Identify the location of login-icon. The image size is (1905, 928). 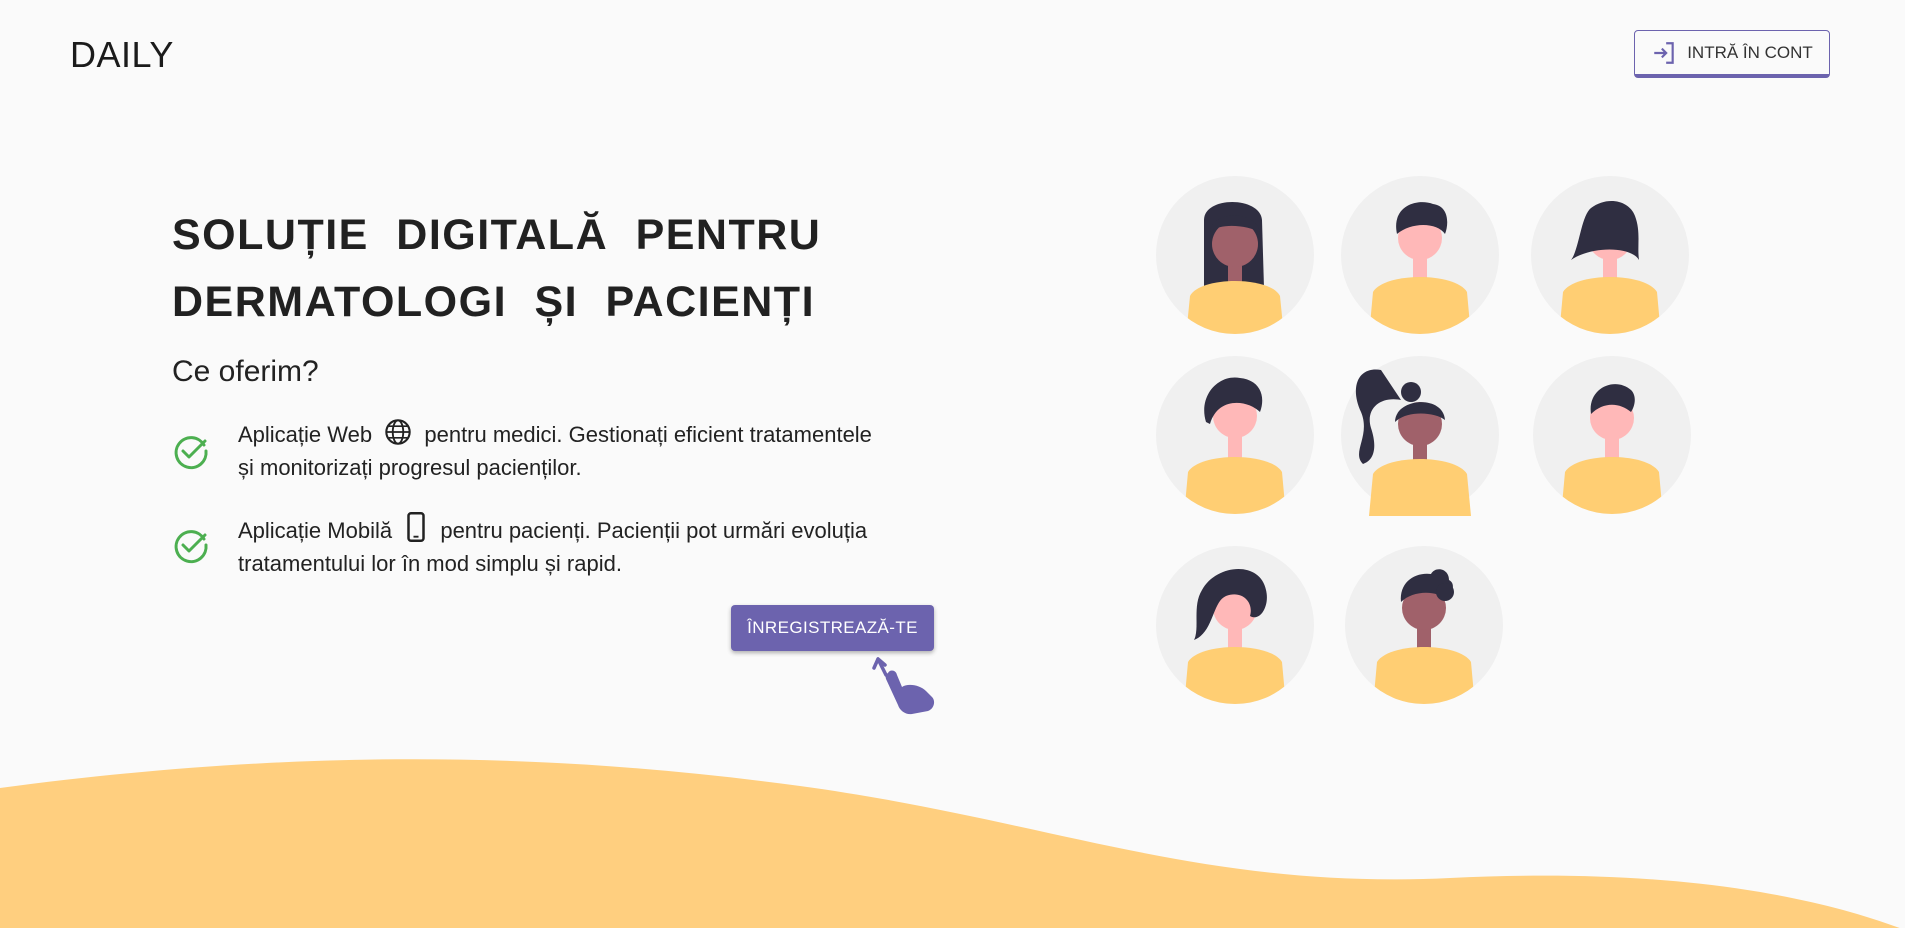
(1664, 52).